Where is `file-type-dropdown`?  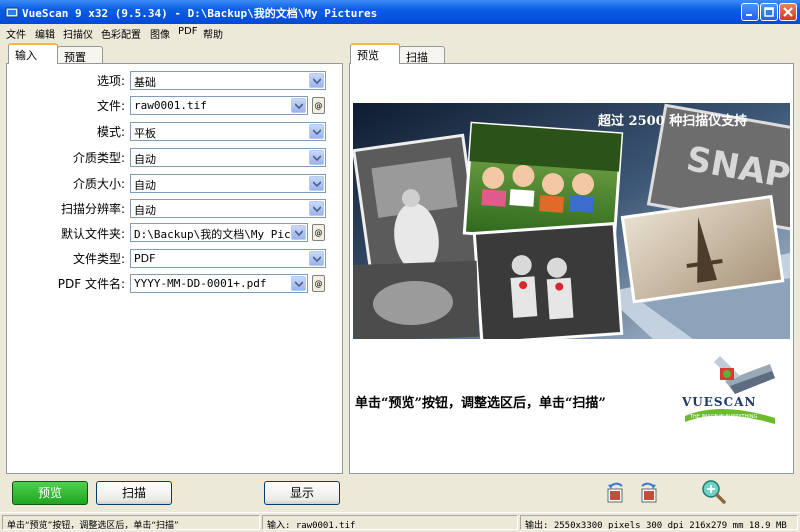 file-type-dropdown is located at coordinates (316, 258).